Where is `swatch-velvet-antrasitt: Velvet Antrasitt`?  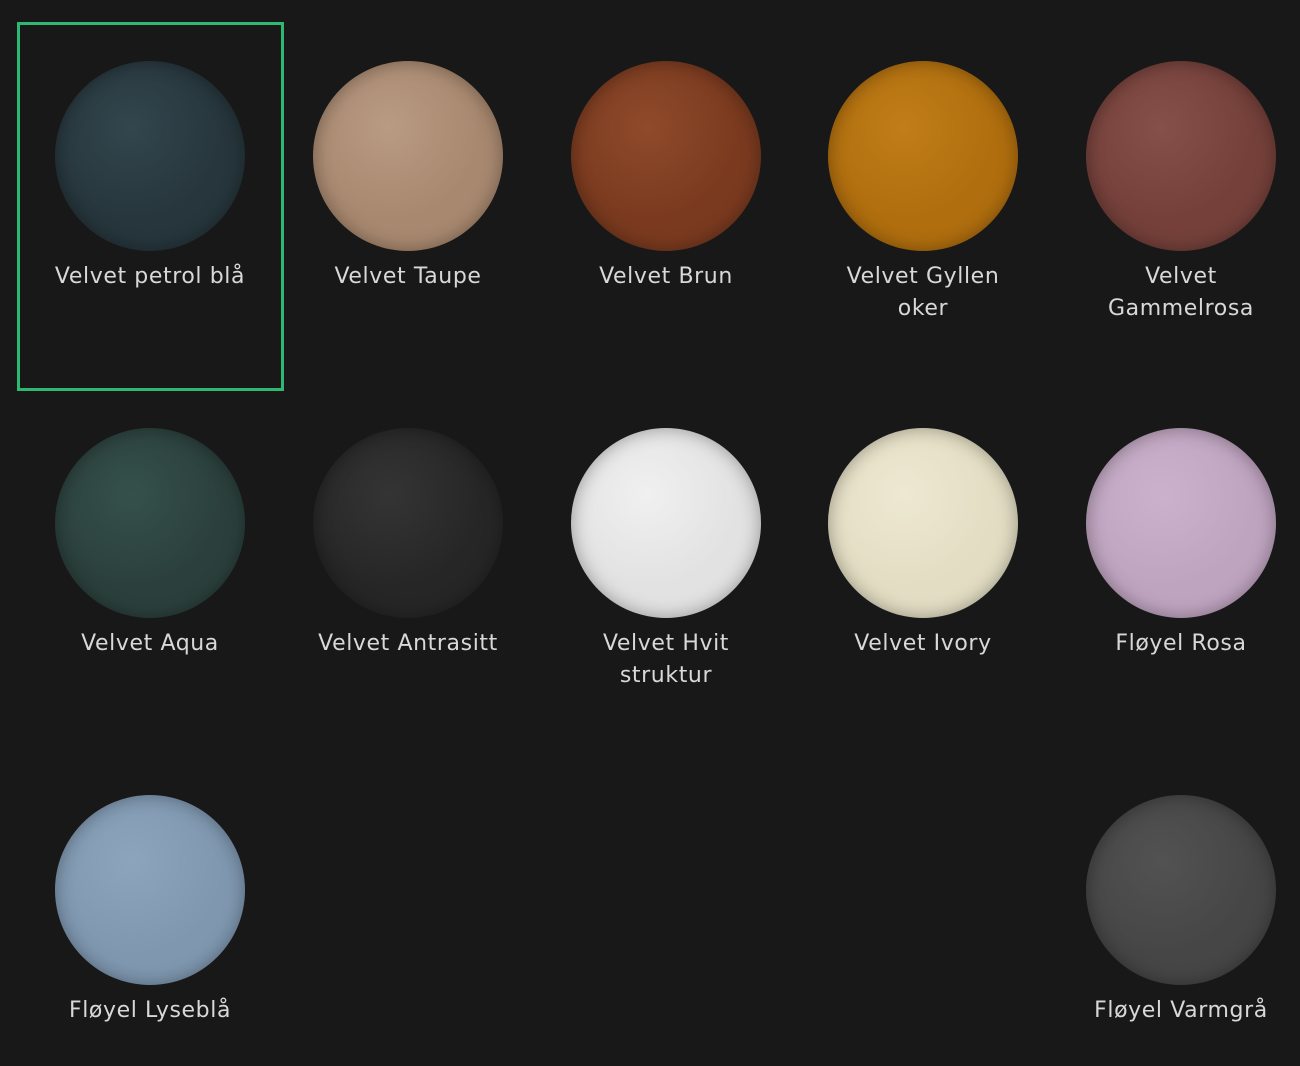 swatch-velvet-antrasitt: Velvet Antrasitt is located at coordinates (408, 570).